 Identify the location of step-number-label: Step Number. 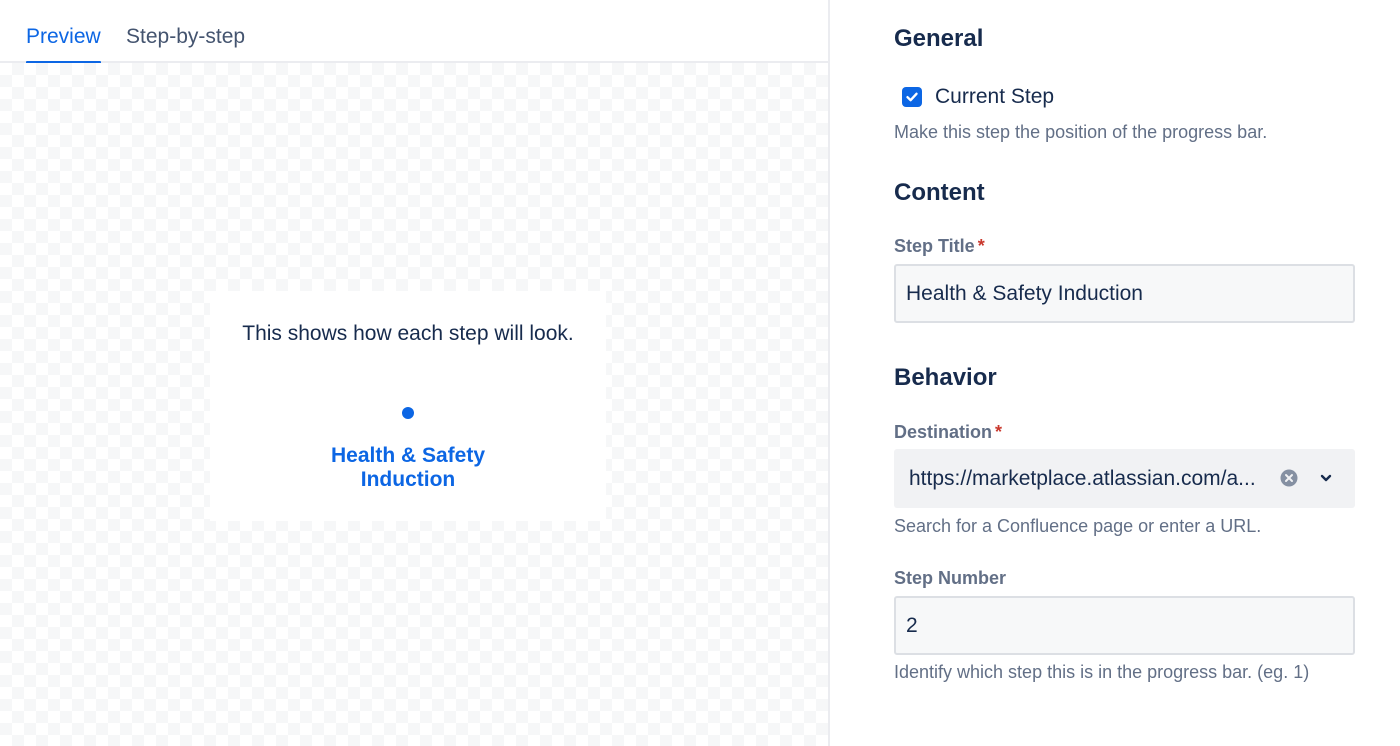
(950, 578).